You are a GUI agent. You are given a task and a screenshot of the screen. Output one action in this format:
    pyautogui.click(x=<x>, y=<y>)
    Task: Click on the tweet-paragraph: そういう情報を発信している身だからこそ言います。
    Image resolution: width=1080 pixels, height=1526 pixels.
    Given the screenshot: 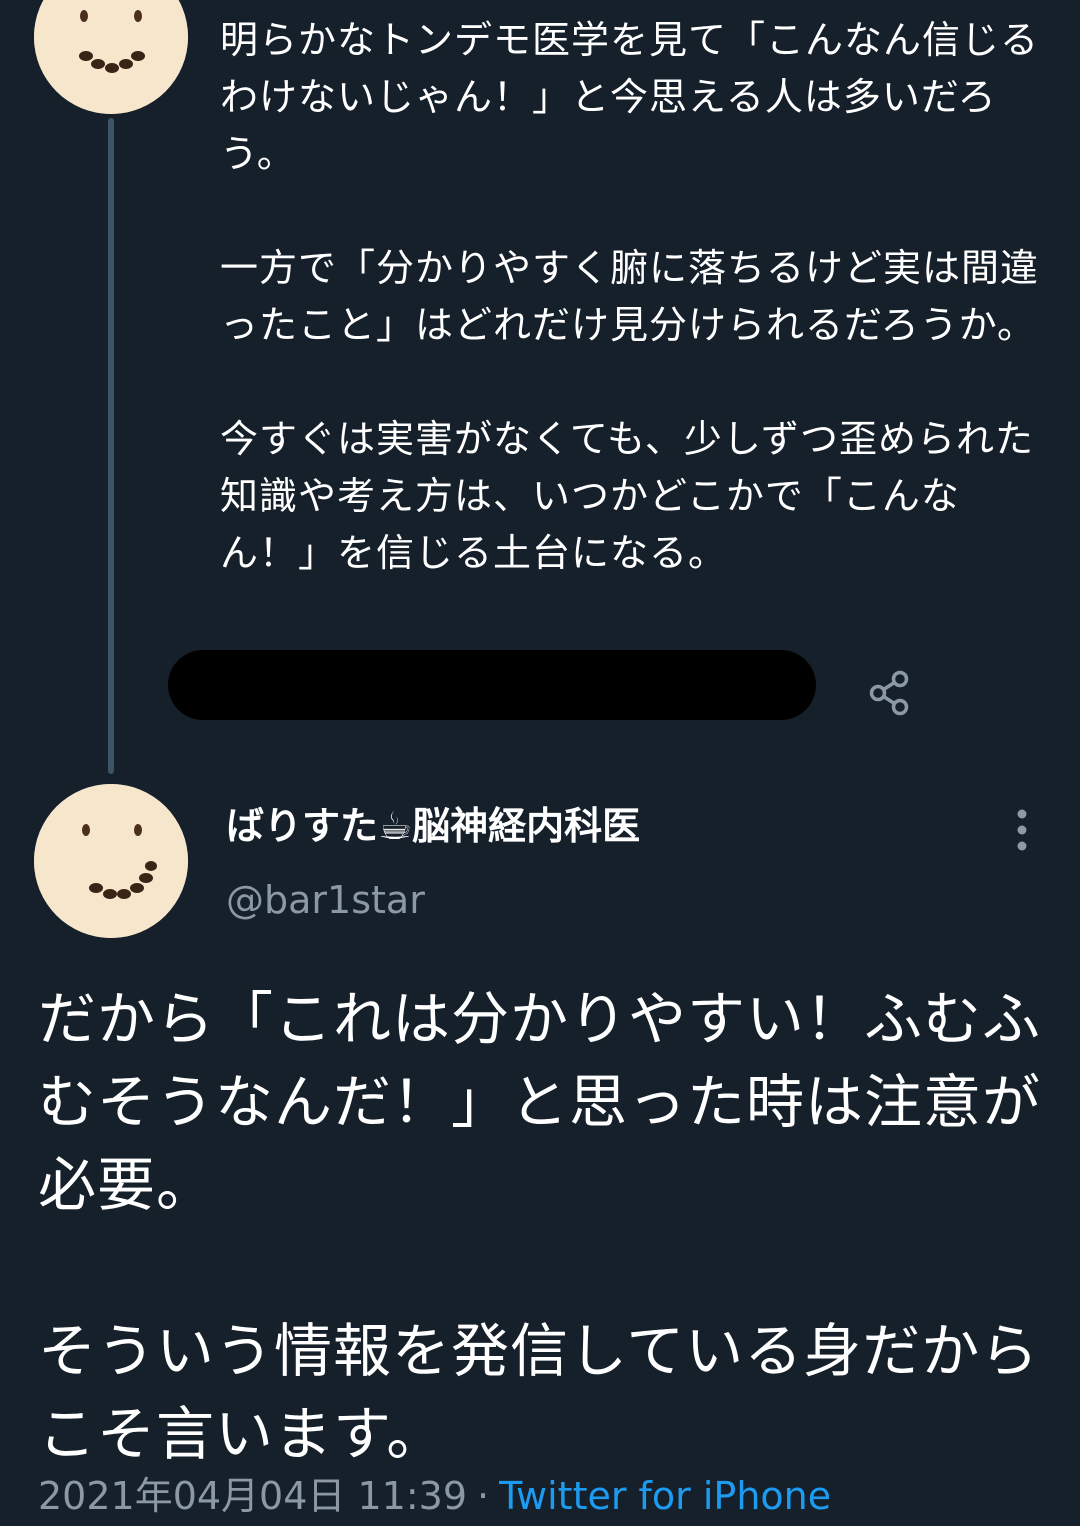 What is the action you would take?
    pyautogui.click(x=539, y=1392)
    